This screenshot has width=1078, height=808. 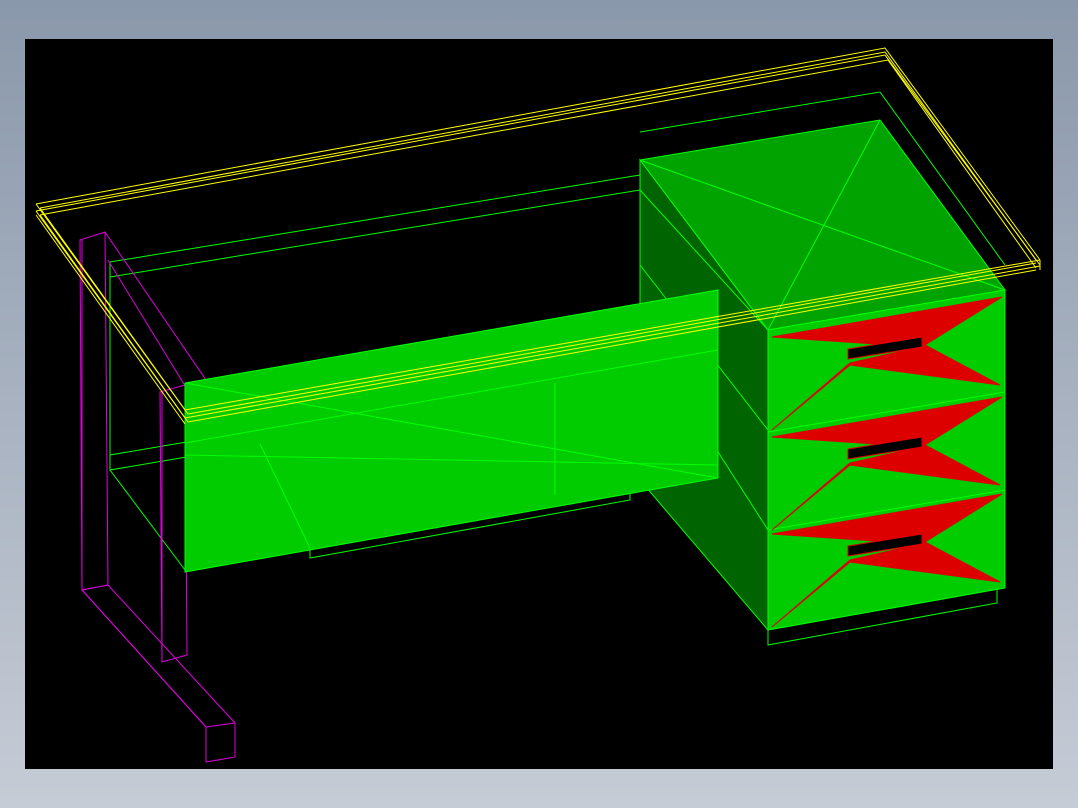 I want to click on leg-front-post, so click(x=173, y=523).